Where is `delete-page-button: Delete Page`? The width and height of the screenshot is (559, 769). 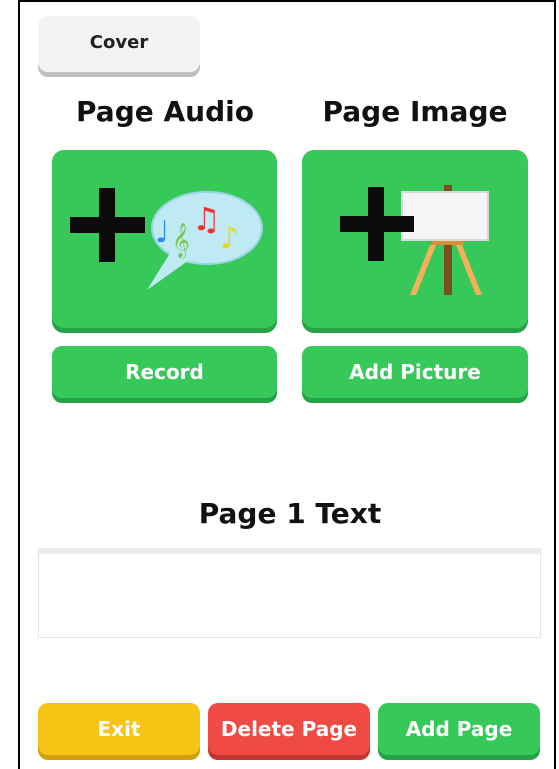 delete-page-button: Delete Page is located at coordinates (289, 729).